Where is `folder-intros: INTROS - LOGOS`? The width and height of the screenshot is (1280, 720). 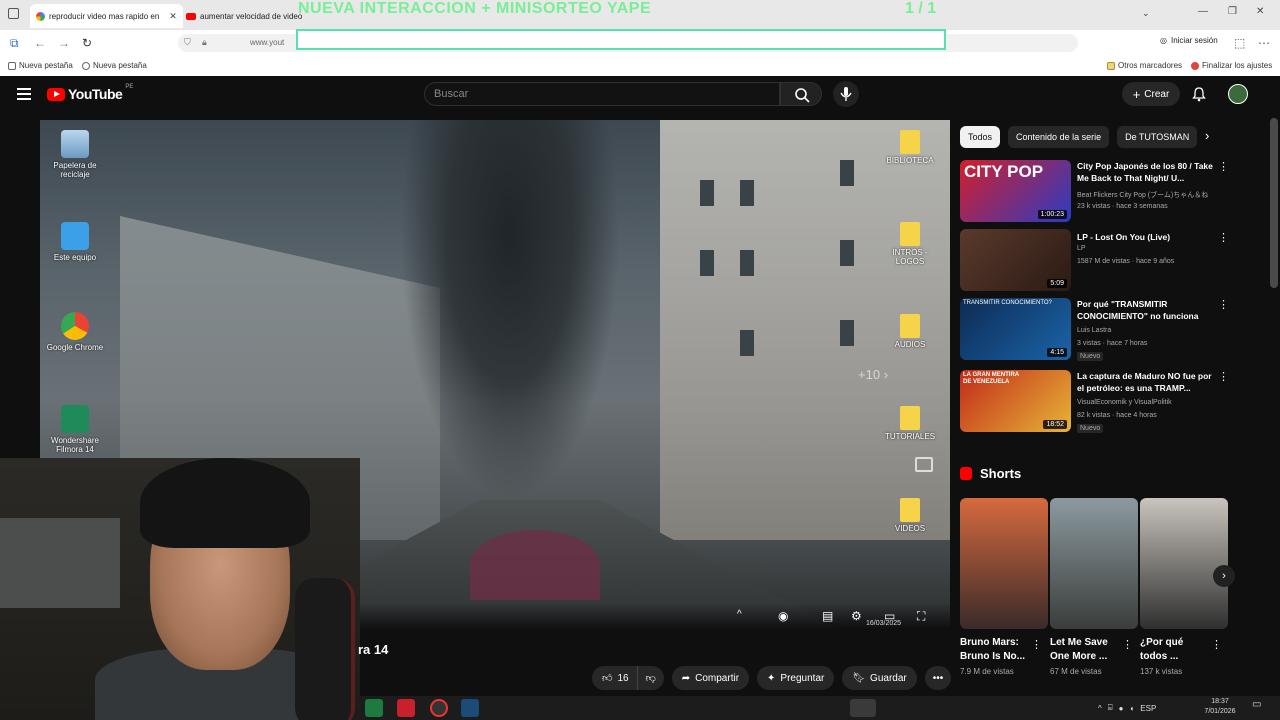
folder-intros: INTROS - LOGOS is located at coordinates (910, 244).